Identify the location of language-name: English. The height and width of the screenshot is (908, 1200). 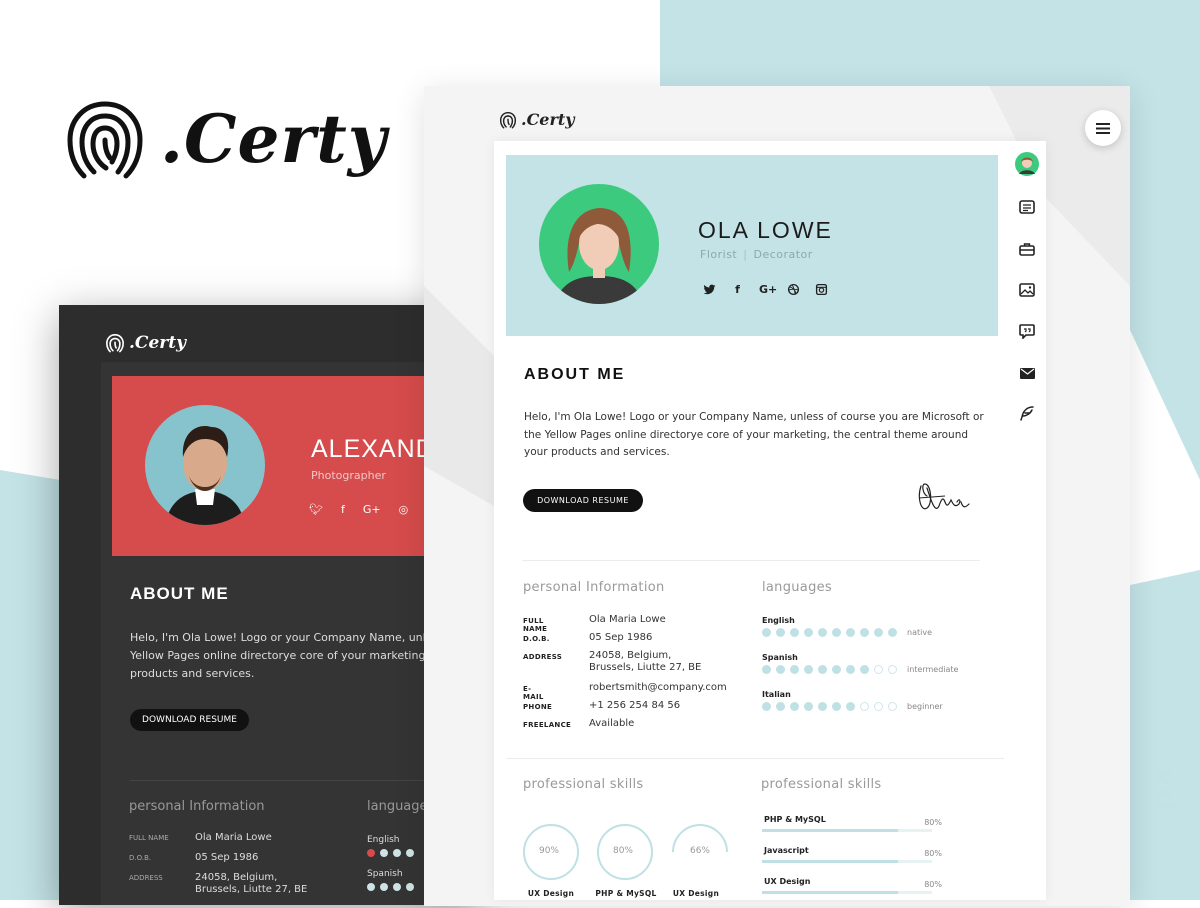
(383, 840).